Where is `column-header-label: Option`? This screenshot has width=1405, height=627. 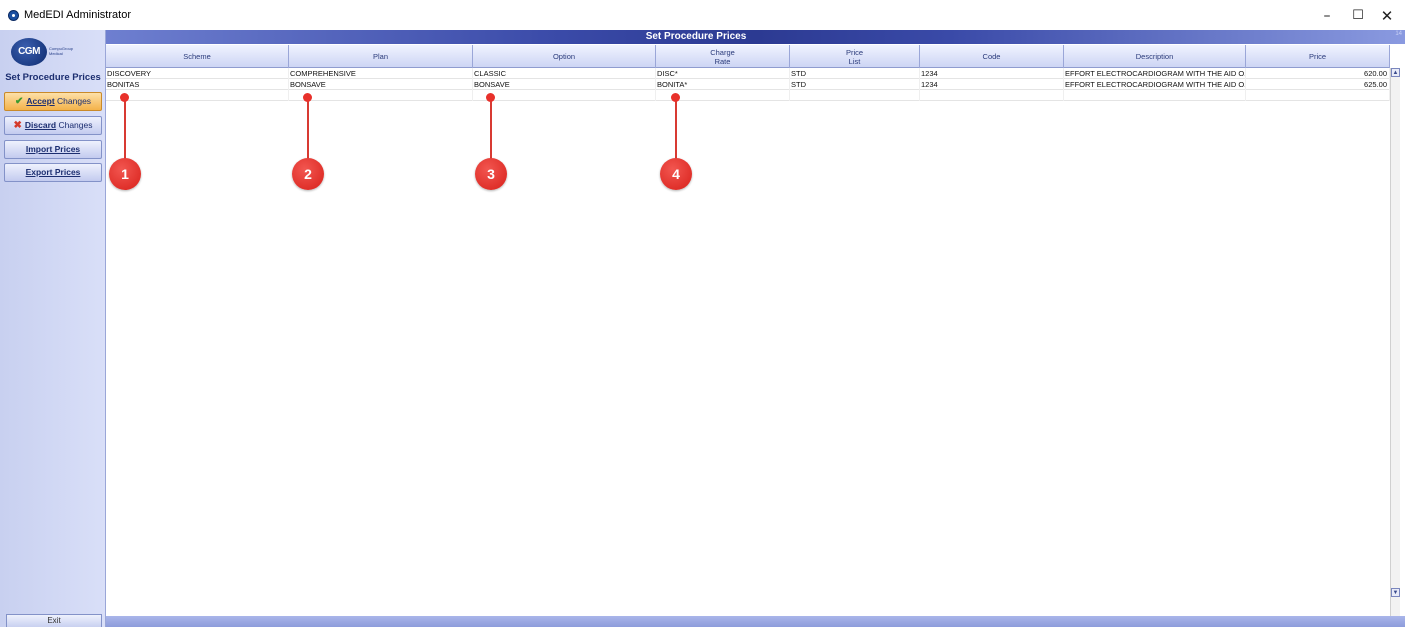
column-header-label: Option is located at coordinates (564, 56).